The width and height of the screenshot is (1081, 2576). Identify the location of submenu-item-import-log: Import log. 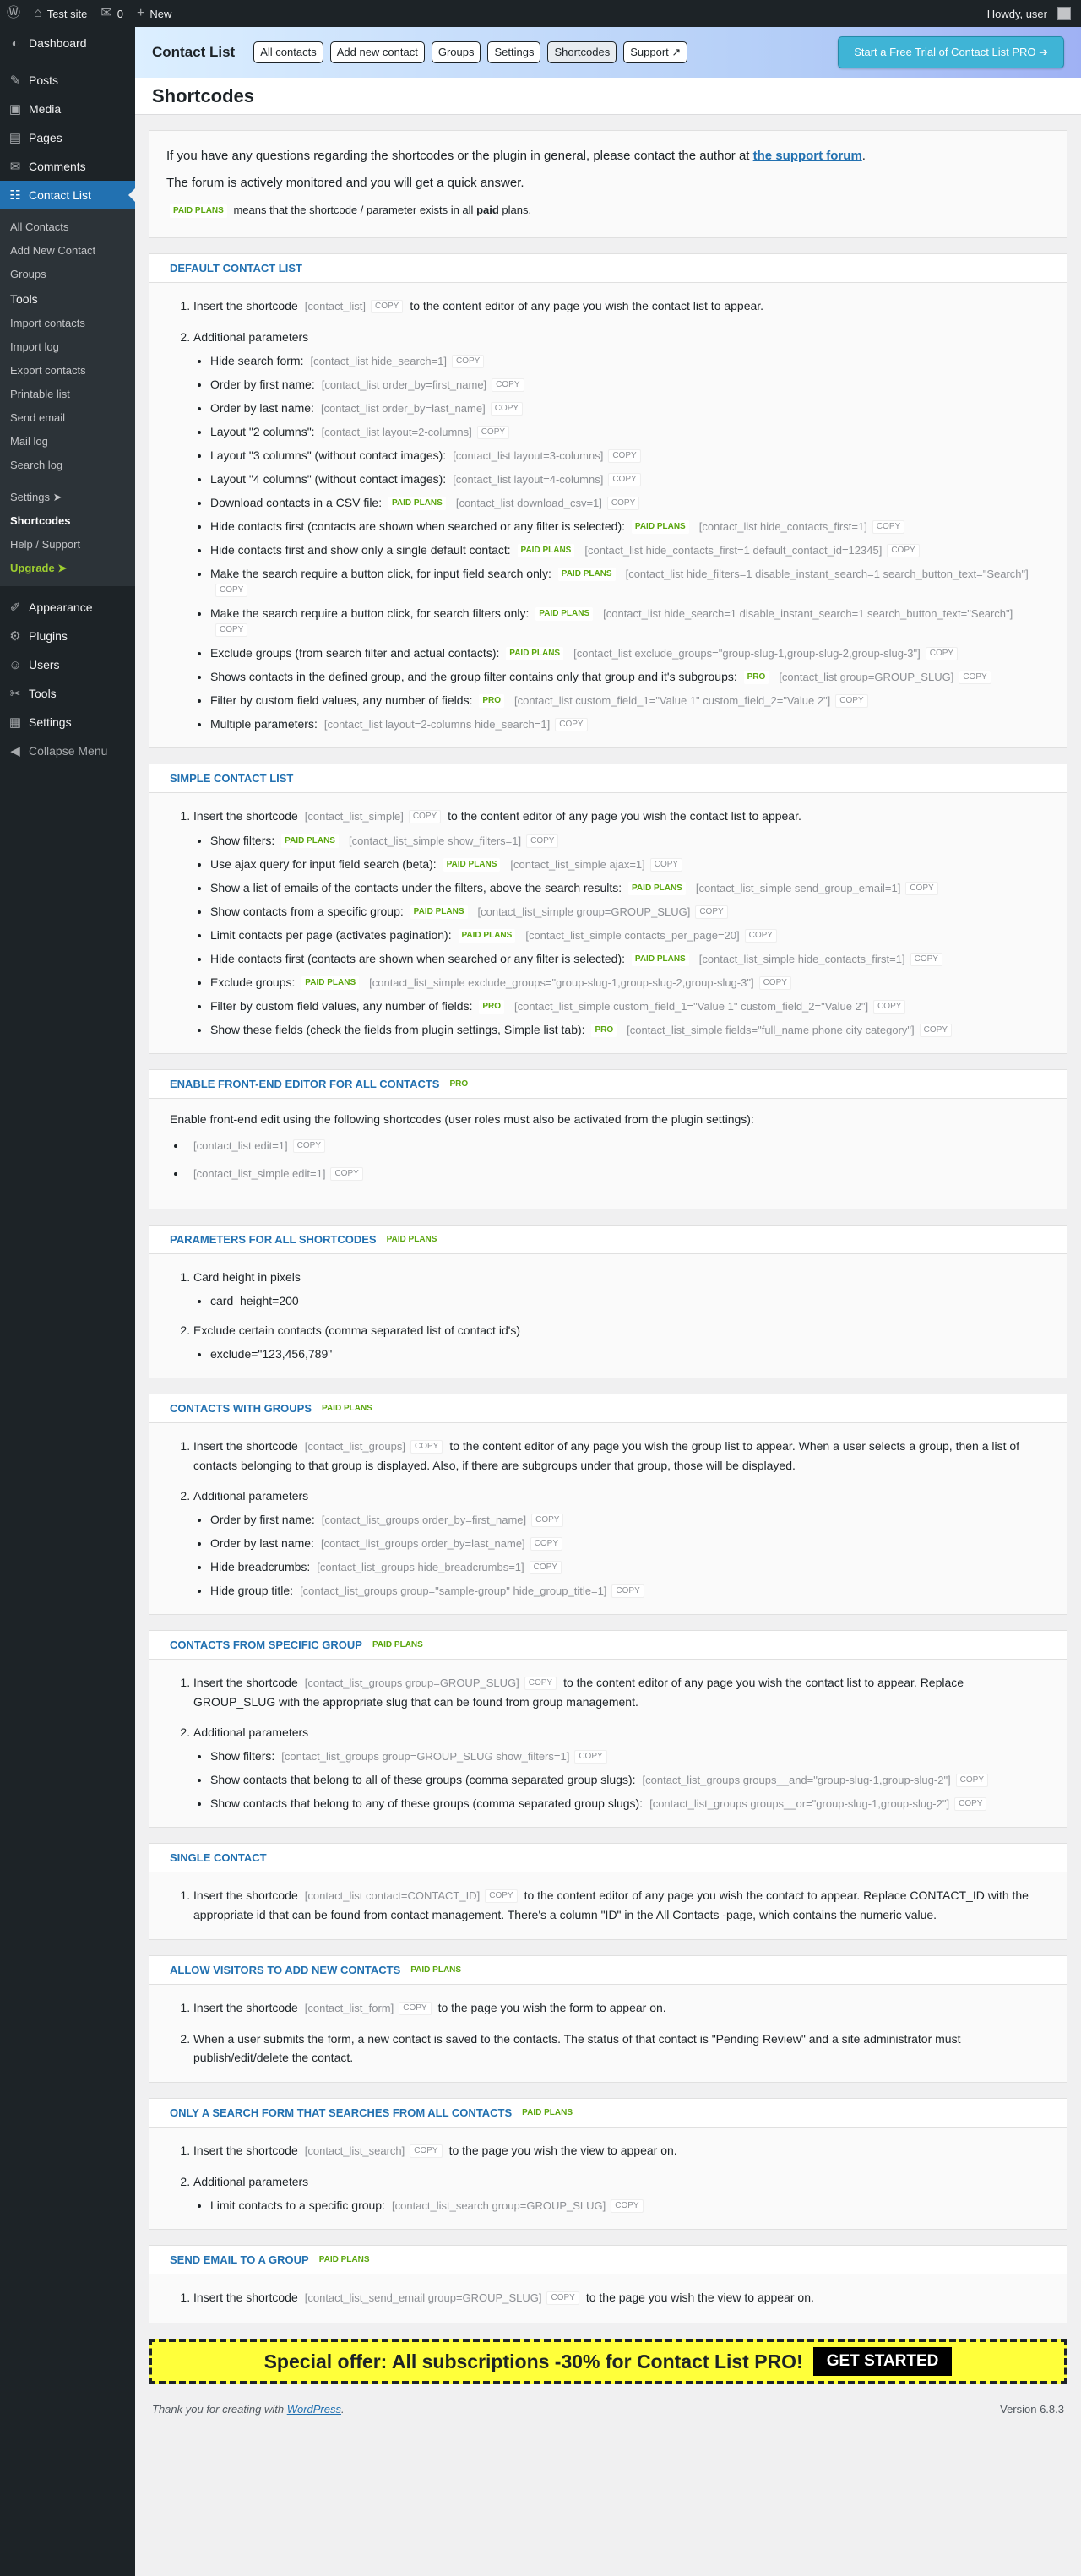
(67, 347).